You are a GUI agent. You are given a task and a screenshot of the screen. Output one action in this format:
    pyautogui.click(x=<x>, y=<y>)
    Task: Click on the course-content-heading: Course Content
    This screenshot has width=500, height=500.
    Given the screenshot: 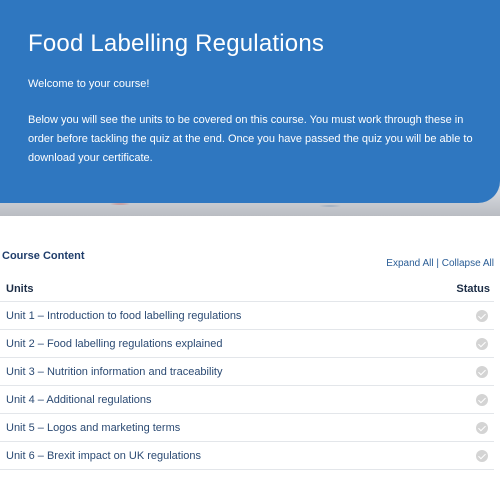 What is the action you would take?
    pyautogui.click(x=43, y=256)
    